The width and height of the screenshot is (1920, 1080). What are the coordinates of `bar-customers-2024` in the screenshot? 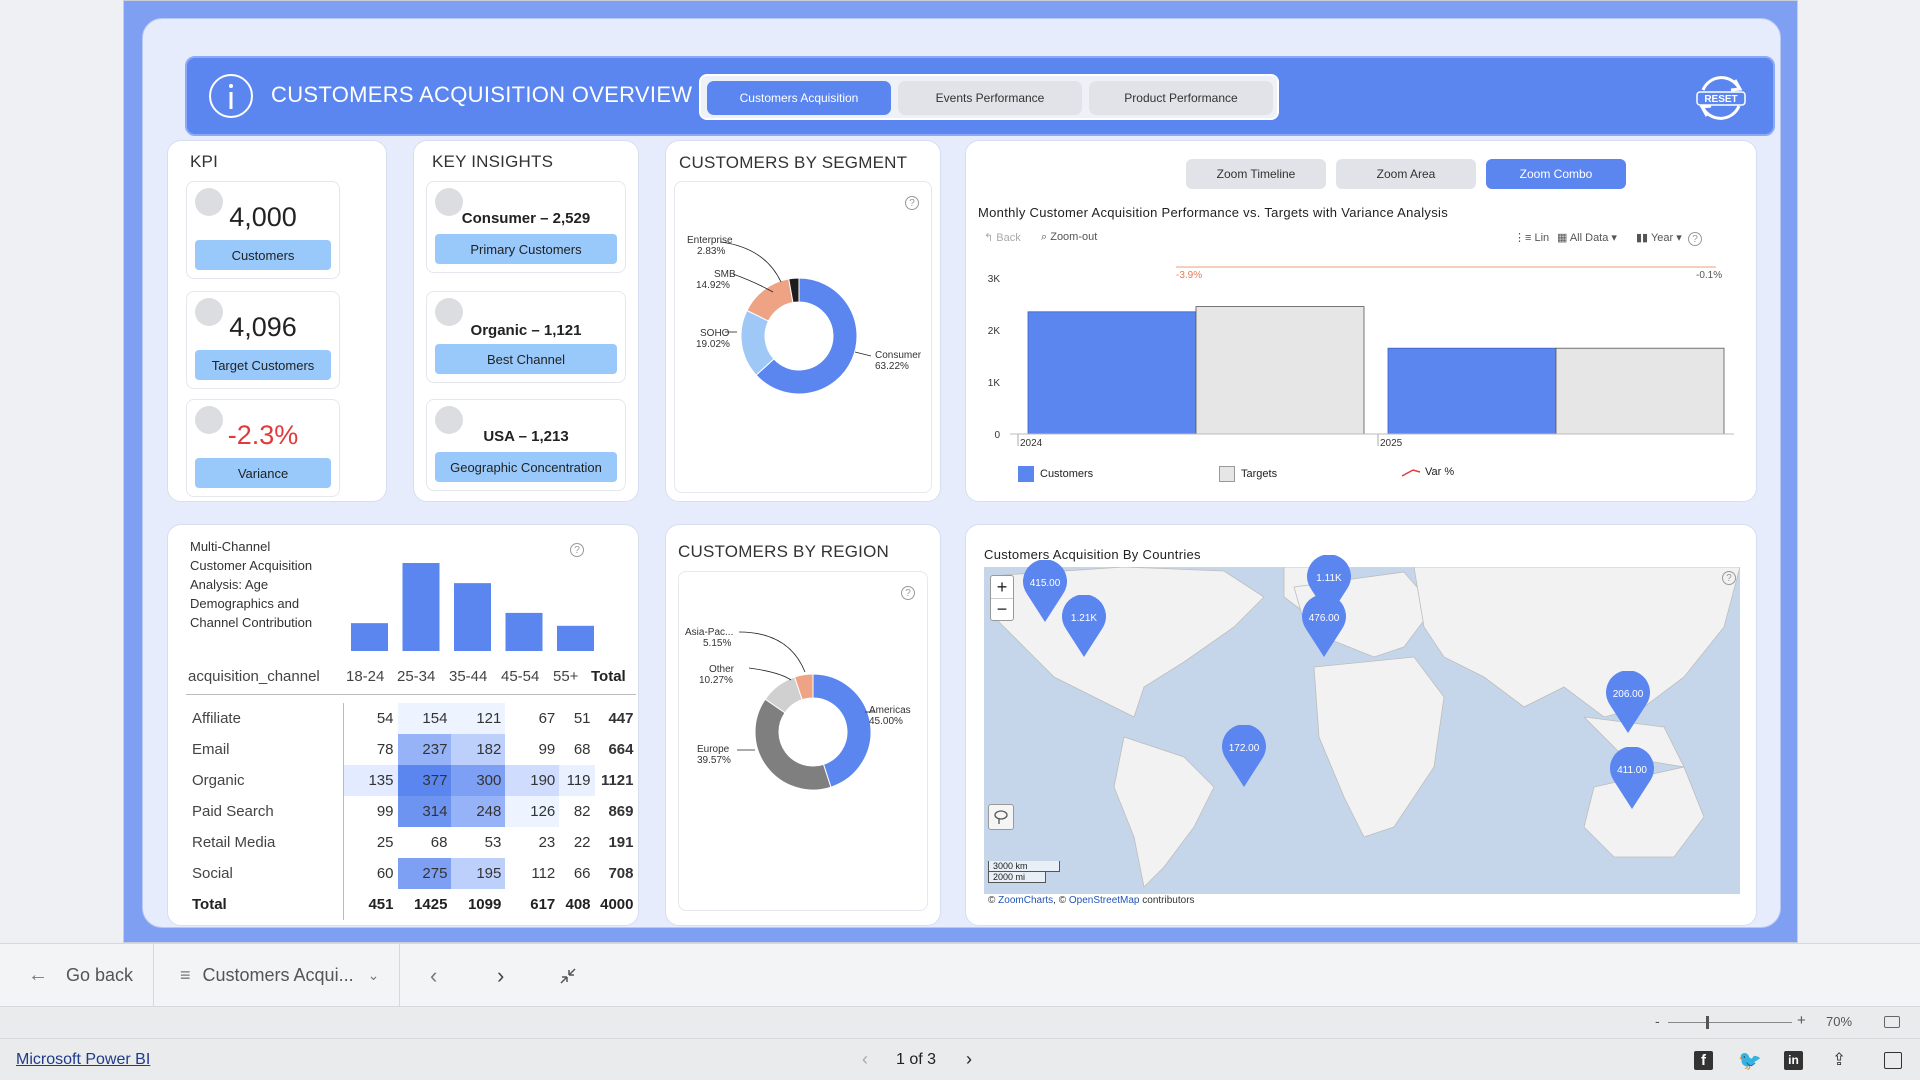 It's located at (1112, 373).